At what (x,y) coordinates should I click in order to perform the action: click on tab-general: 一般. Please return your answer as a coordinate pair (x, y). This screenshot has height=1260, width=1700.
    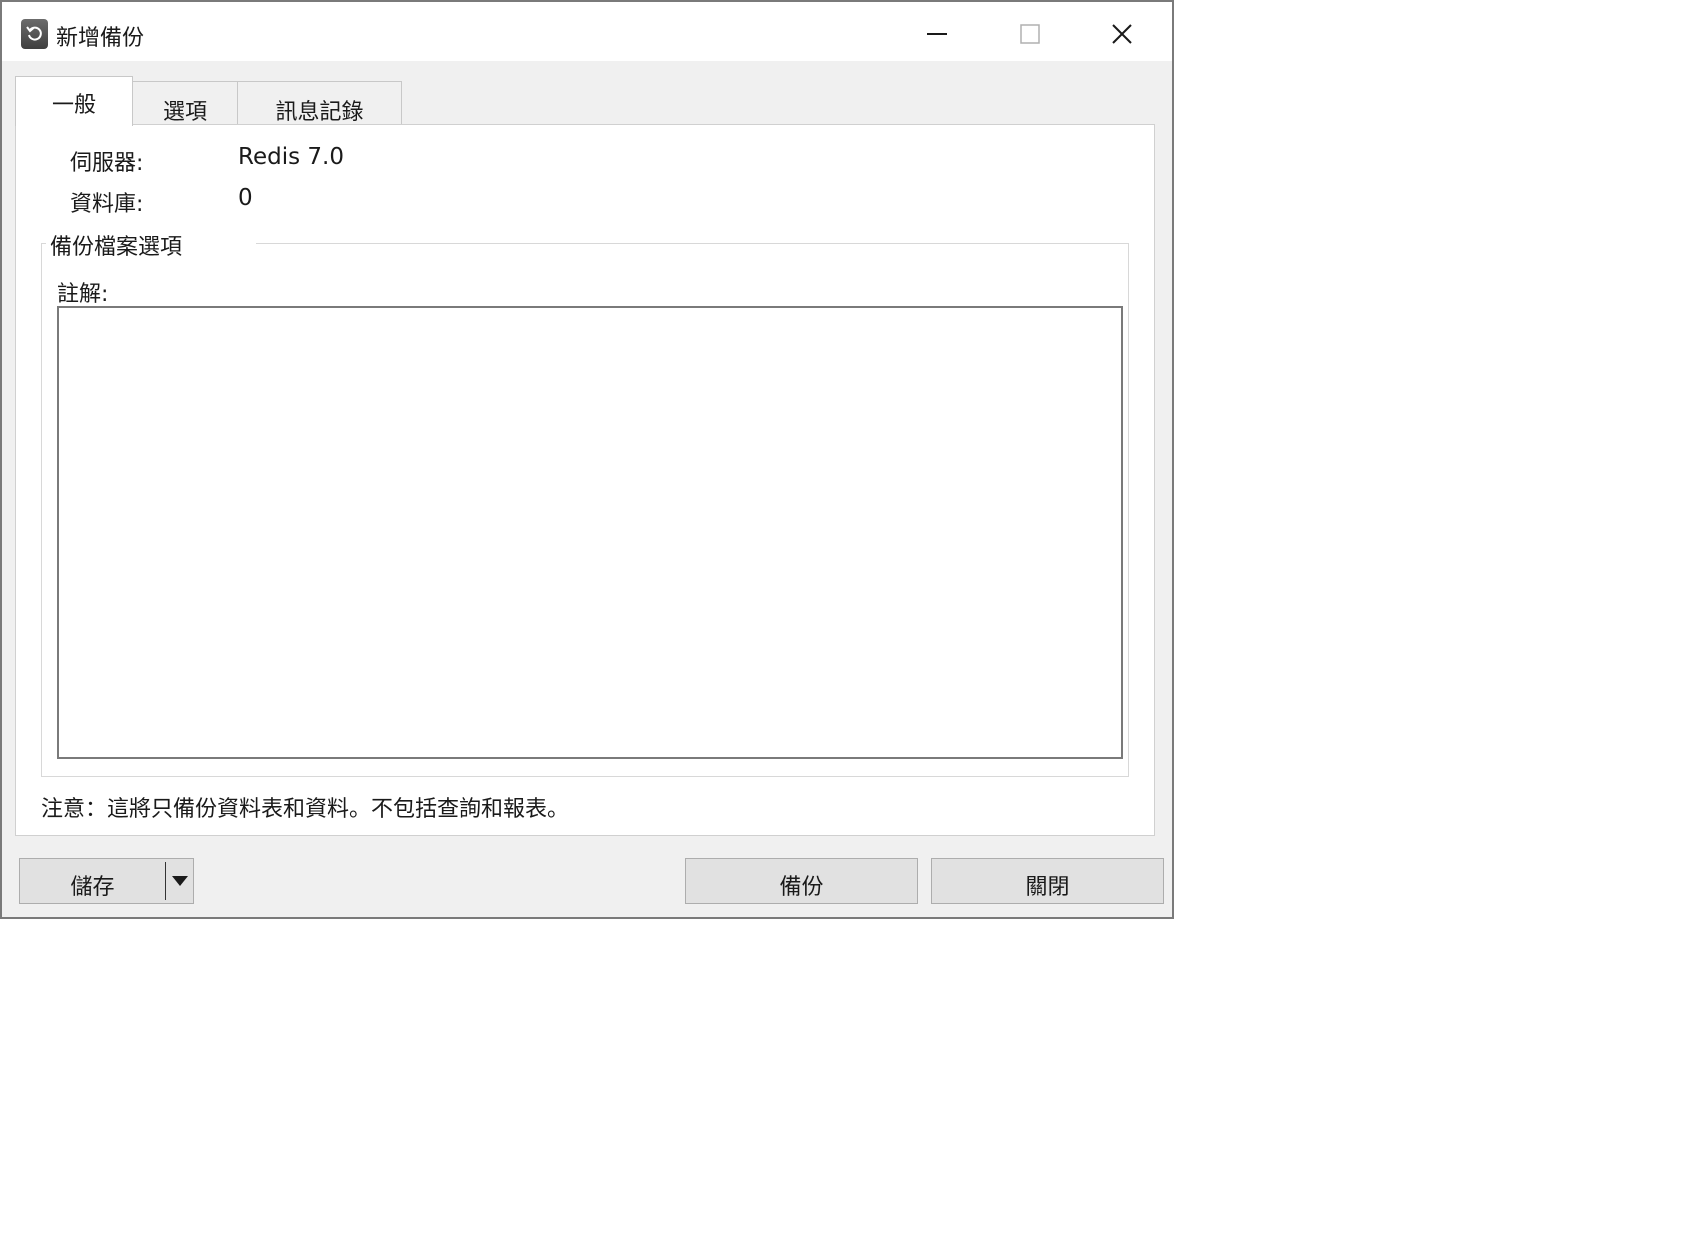
    Looking at the image, I should click on (74, 101).